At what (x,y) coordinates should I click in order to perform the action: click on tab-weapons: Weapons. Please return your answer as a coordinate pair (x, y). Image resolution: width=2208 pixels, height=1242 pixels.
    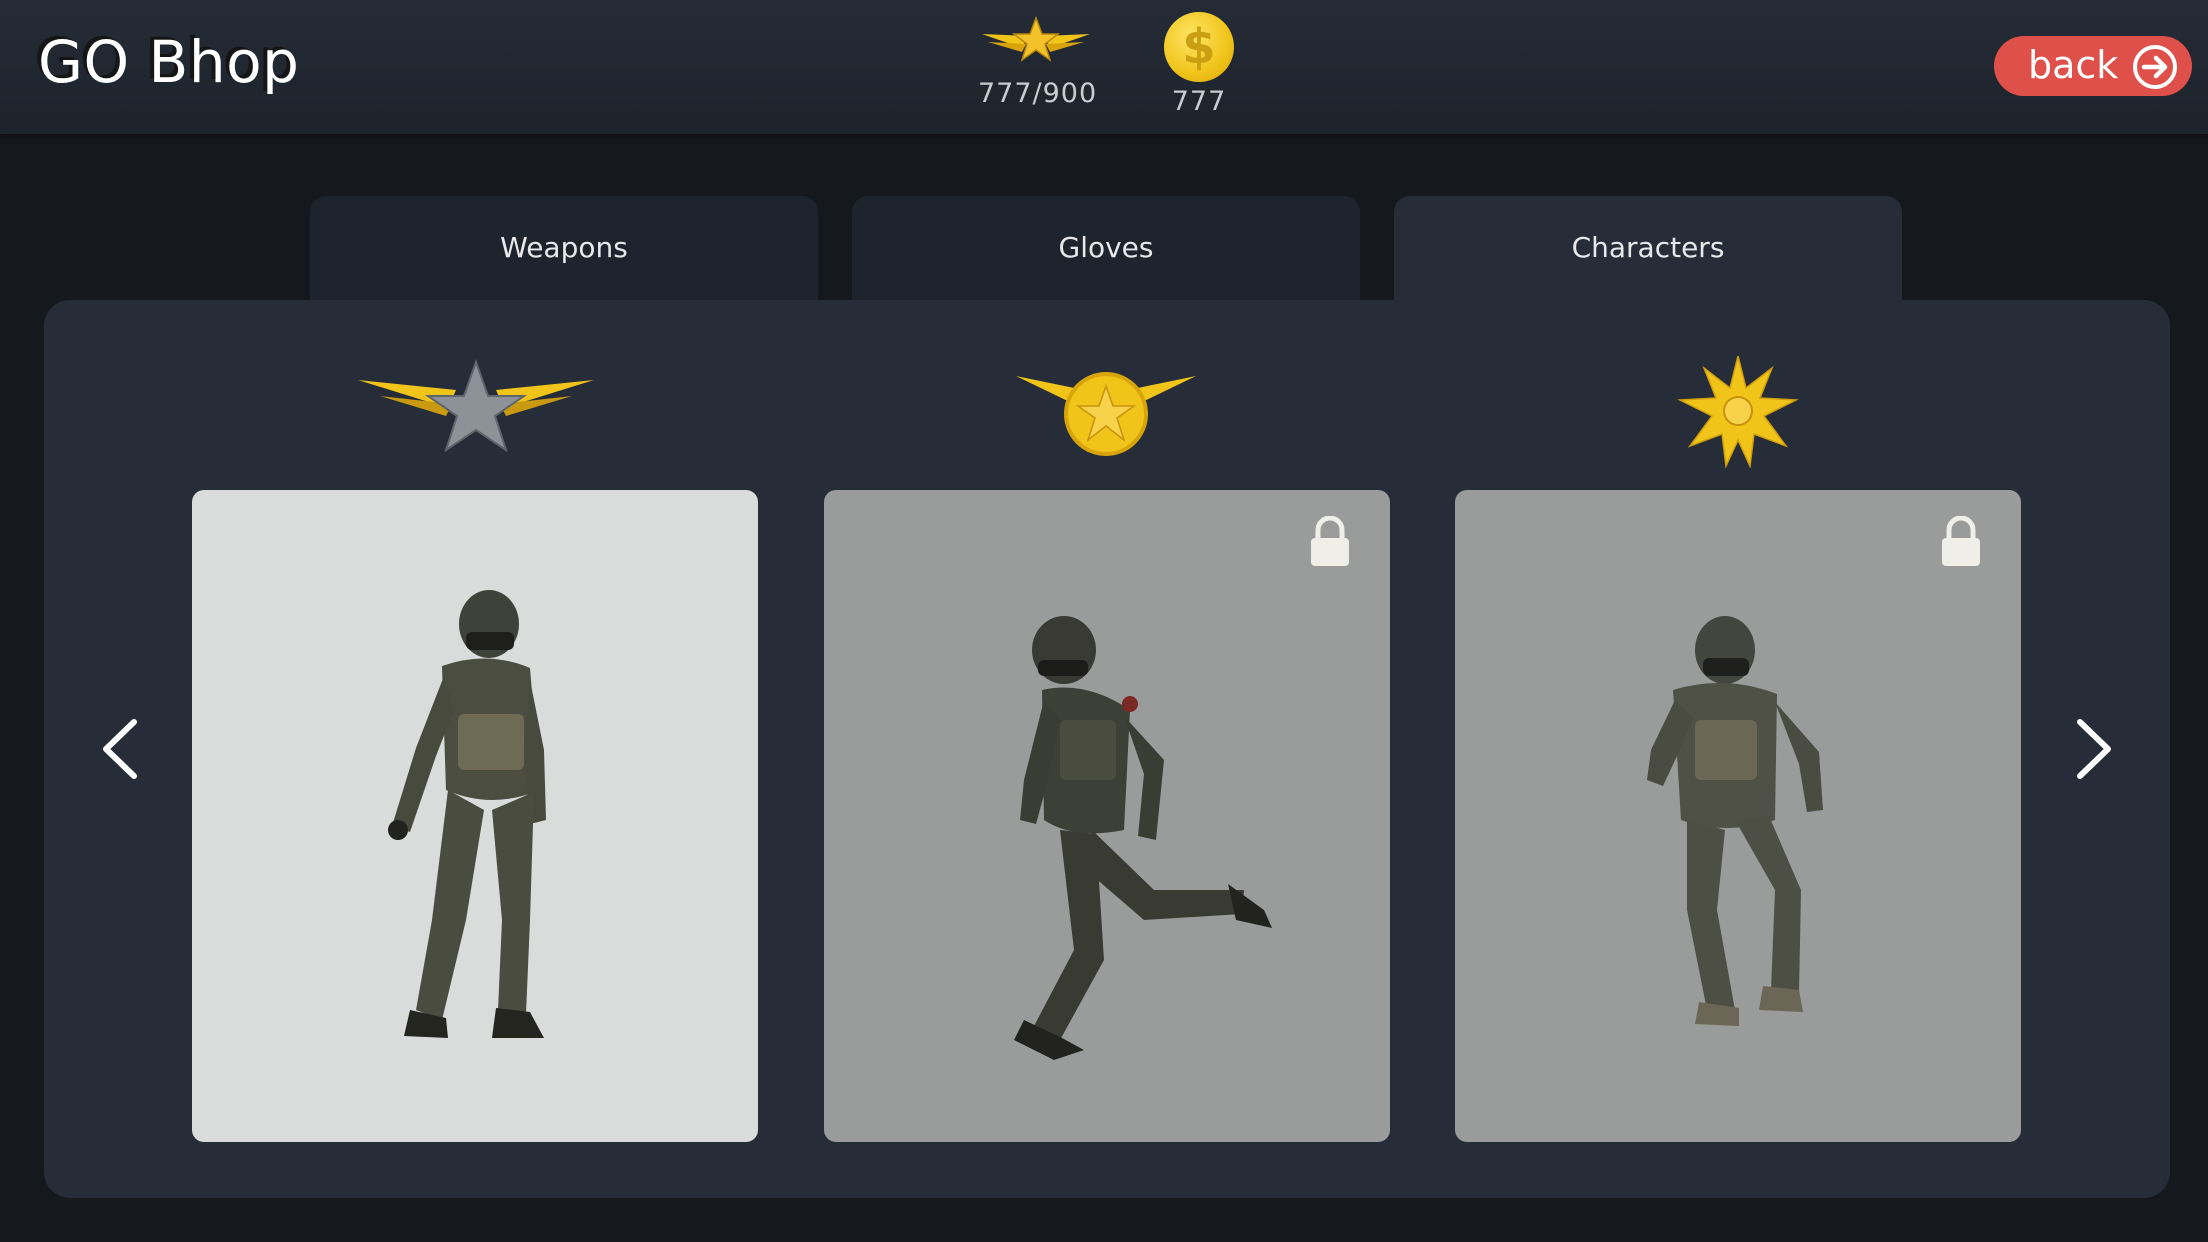
    Looking at the image, I should click on (564, 248).